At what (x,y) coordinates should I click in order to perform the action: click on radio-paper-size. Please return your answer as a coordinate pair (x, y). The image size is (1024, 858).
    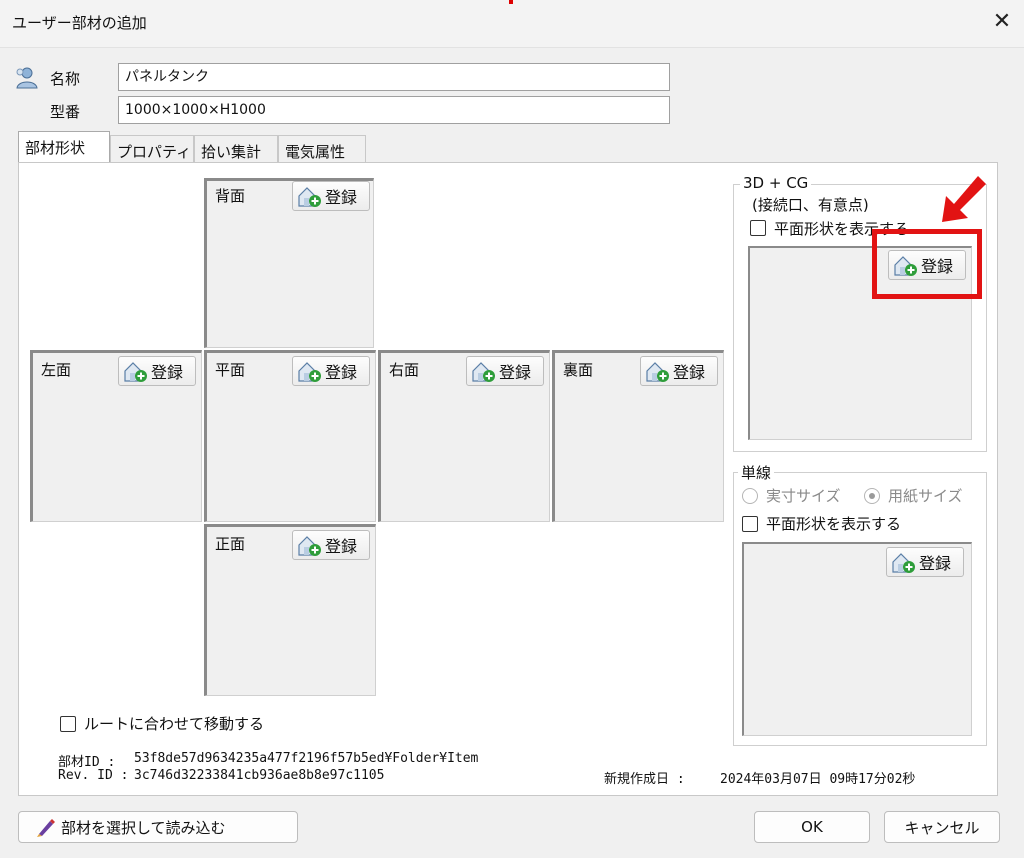
    Looking at the image, I should click on (872, 496).